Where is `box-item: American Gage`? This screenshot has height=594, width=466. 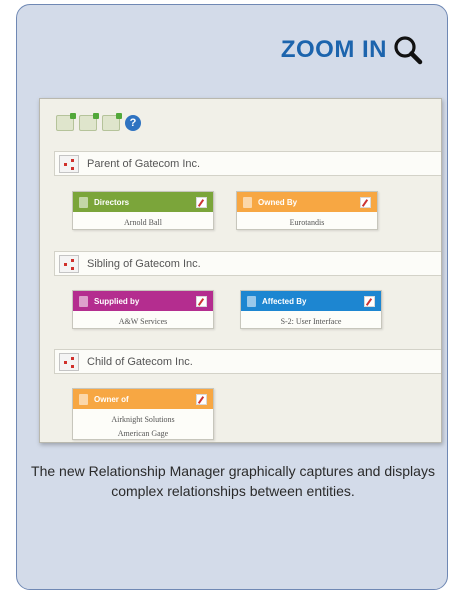
box-item: American Gage is located at coordinates (143, 433).